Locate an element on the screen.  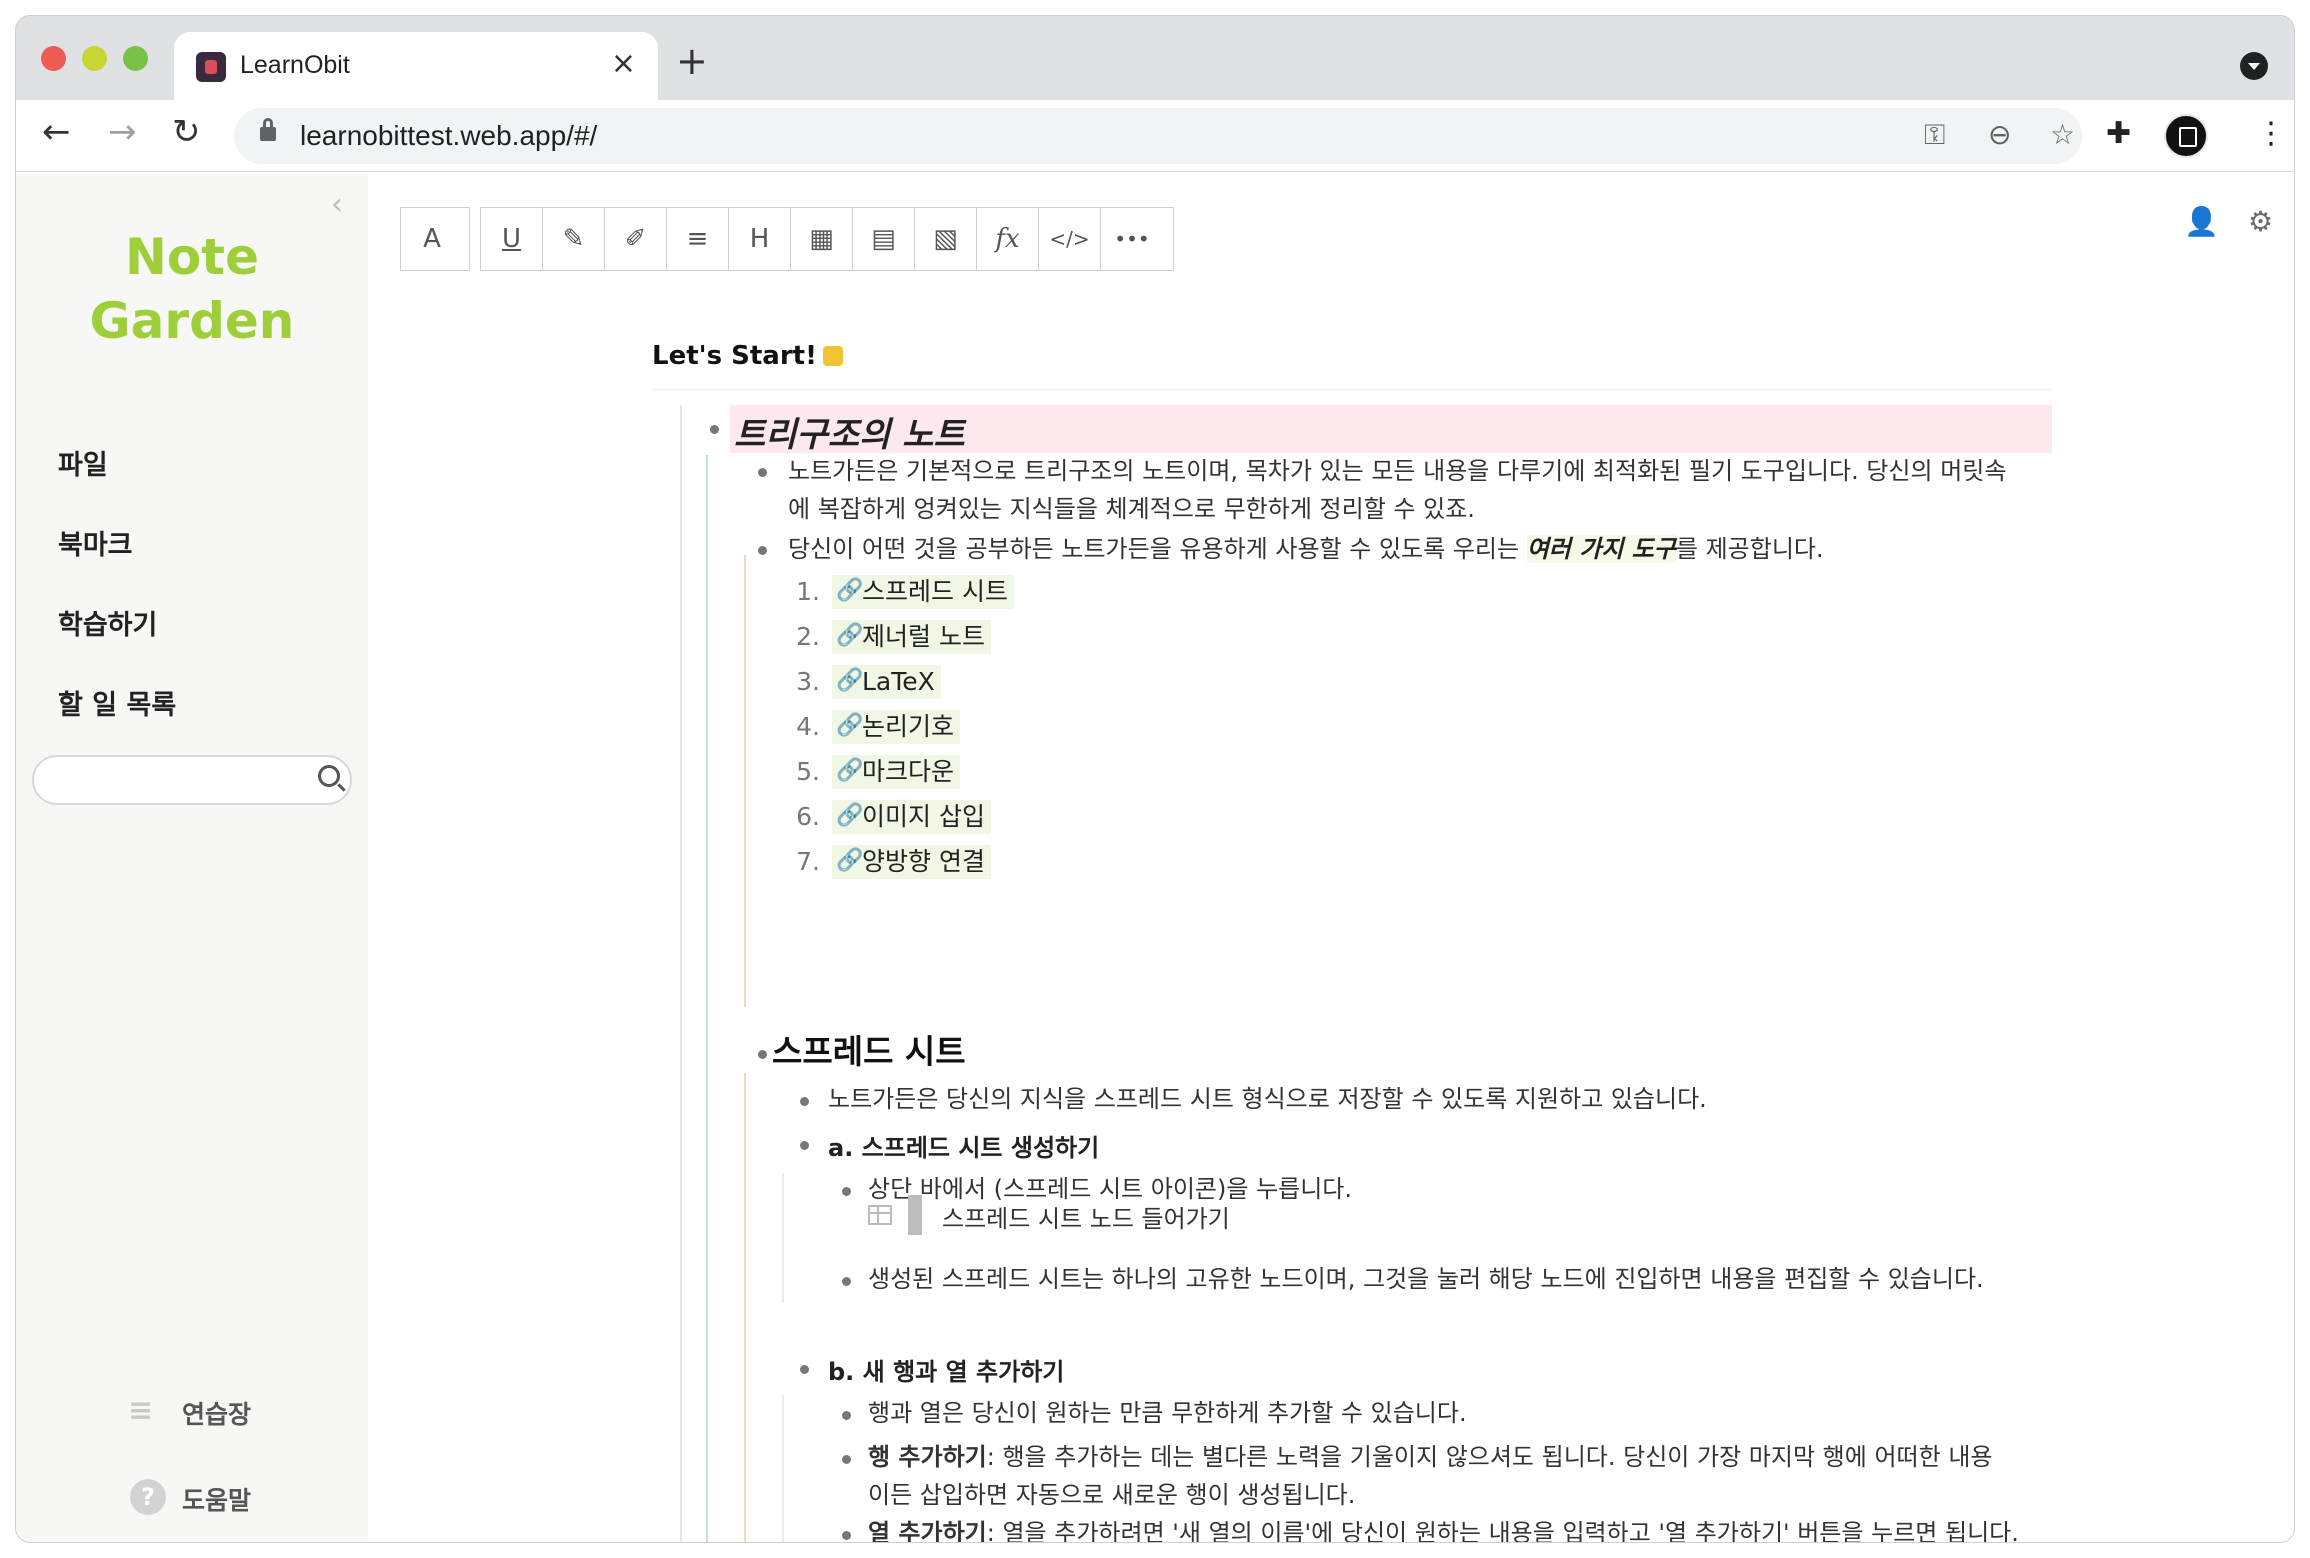
list-number: 1. is located at coordinates (808, 591).